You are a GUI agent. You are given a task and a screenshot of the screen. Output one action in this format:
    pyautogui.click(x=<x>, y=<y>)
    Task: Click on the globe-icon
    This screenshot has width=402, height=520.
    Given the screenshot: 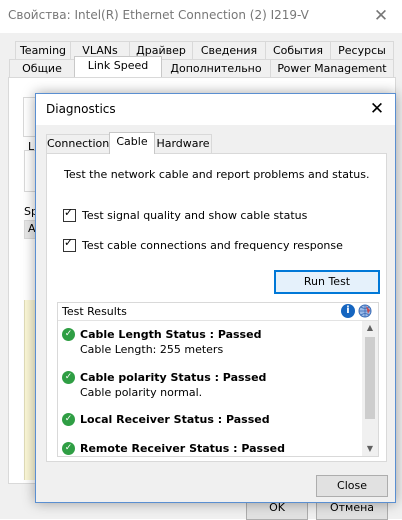 What is the action you would take?
    pyautogui.click(x=365, y=311)
    